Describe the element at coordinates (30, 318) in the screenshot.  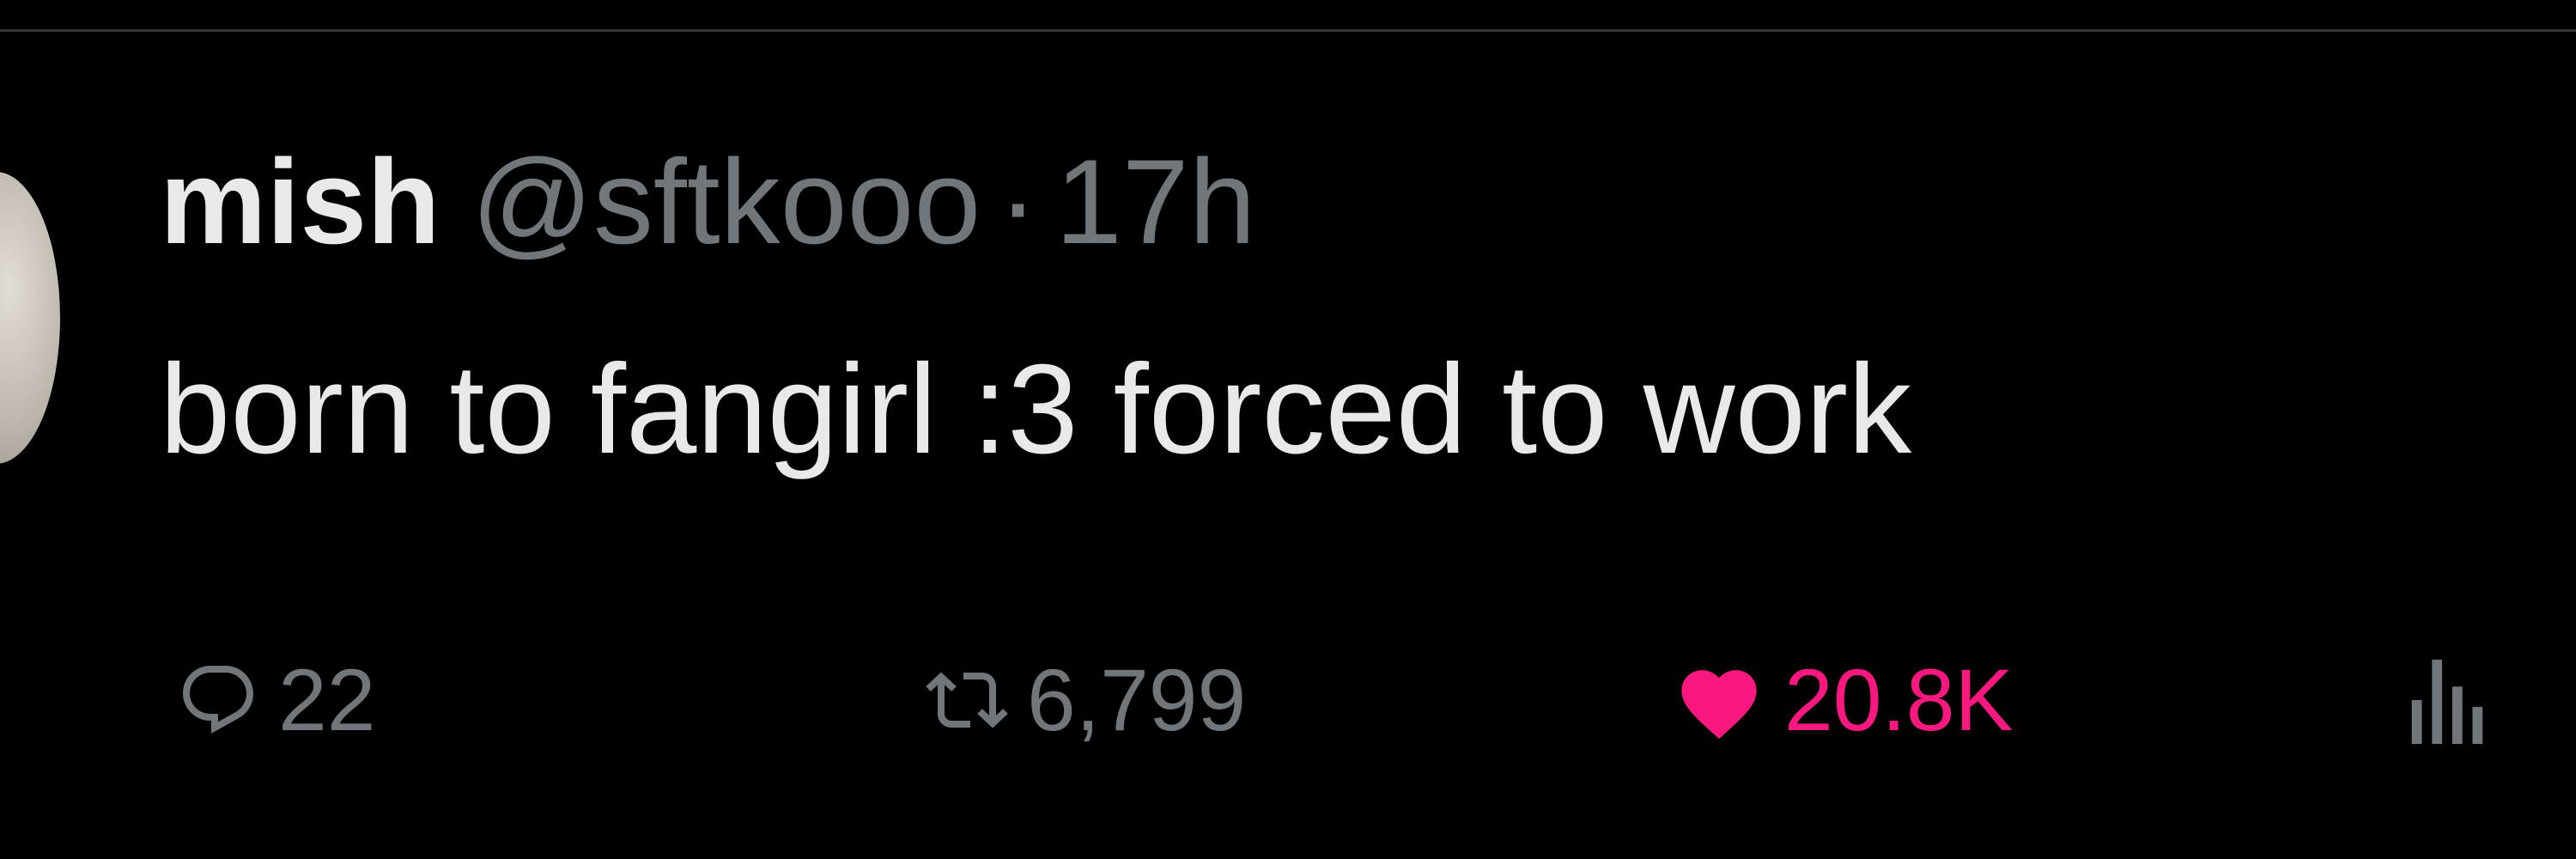
I see `avatar` at that location.